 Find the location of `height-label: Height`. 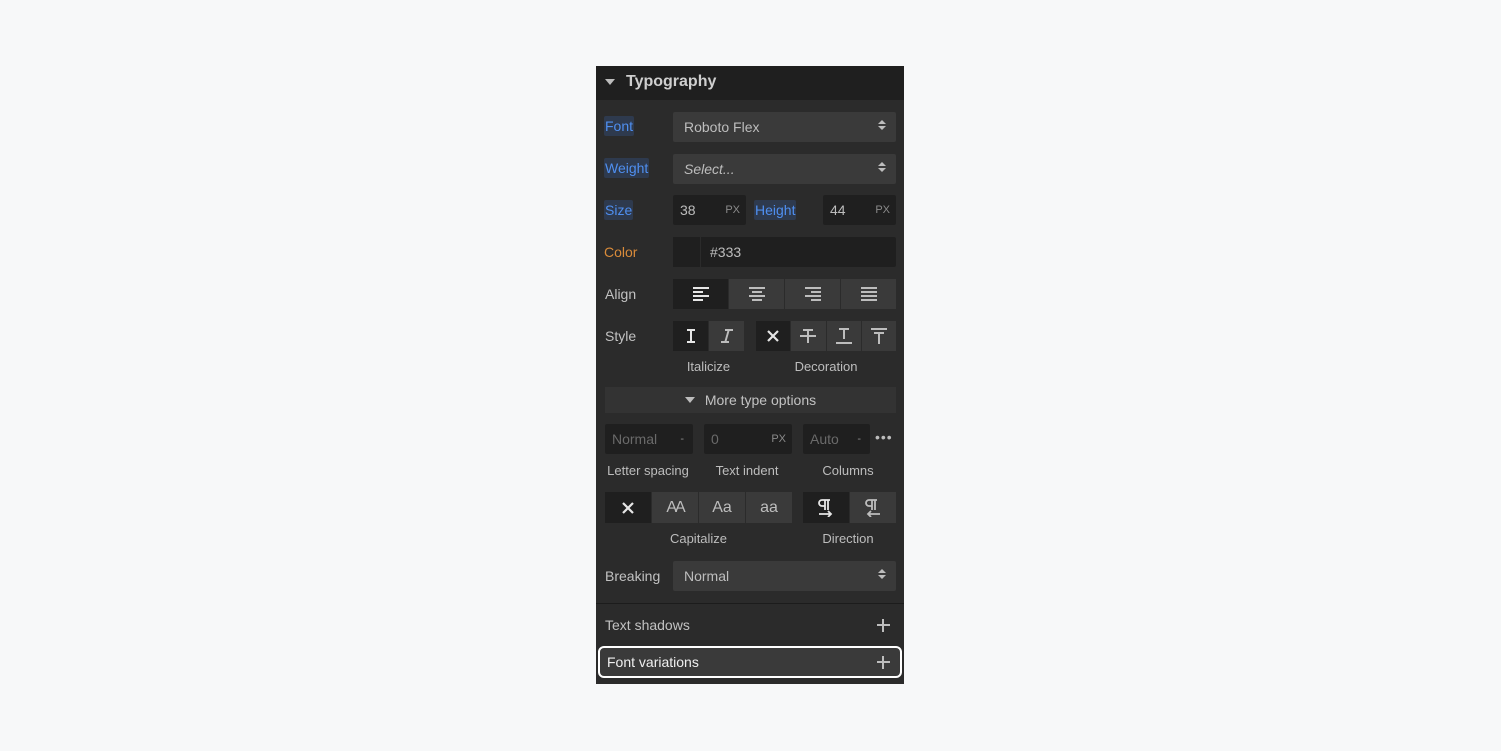

height-label: Height is located at coordinates (775, 210).